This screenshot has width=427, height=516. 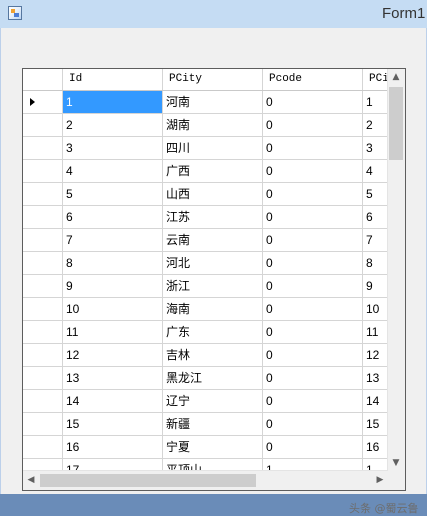 I want to click on column-header-pcode: Pcode, so click(x=313, y=79).